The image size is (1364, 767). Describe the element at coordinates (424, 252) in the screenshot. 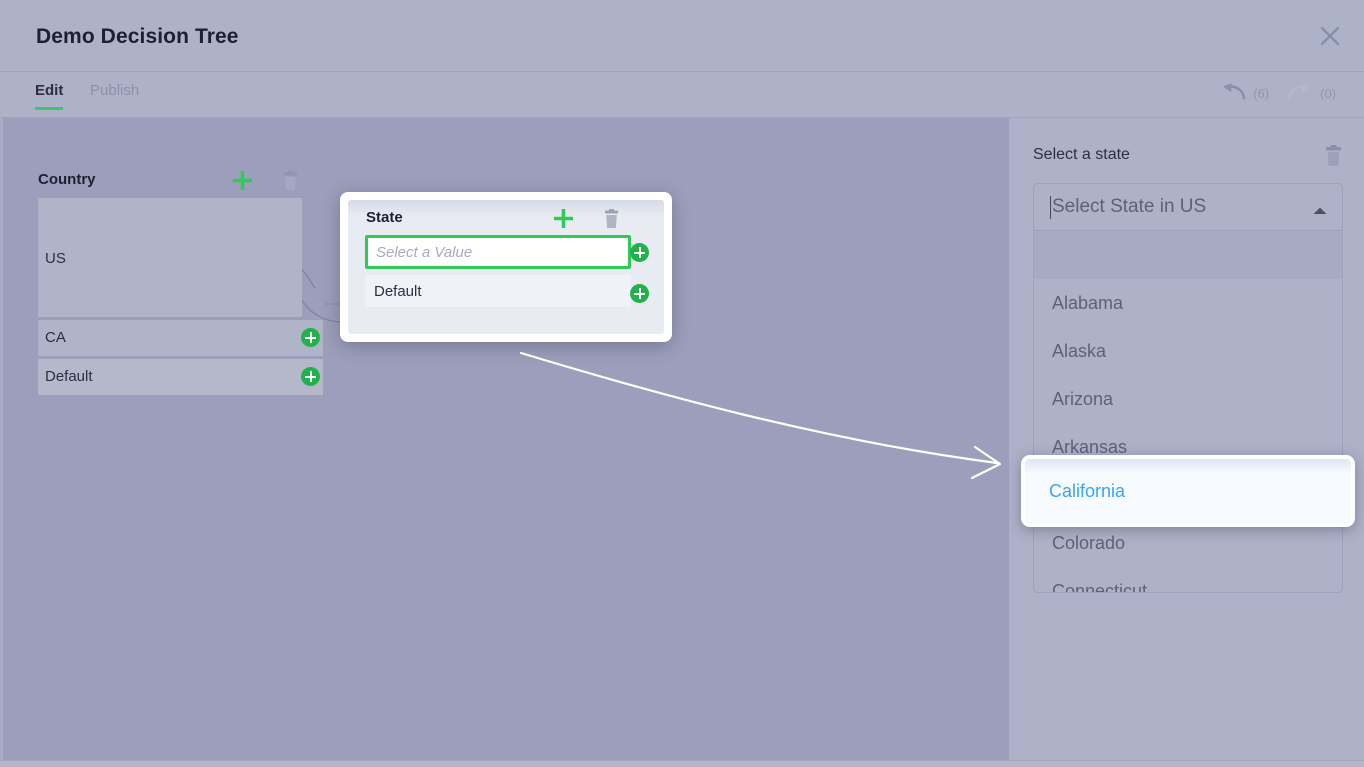

I see `state-value-placeholder: Select a Value` at that location.